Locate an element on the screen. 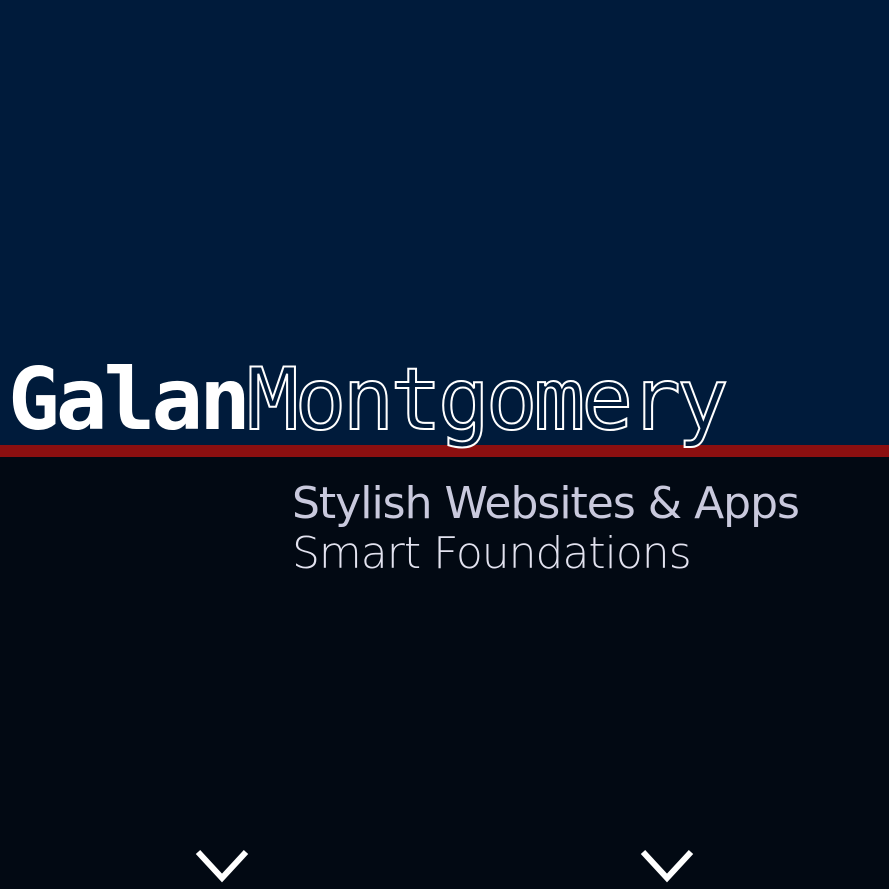 The image size is (889, 889). tagline-secondary: Smart Foundations is located at coordinates (492, 553).